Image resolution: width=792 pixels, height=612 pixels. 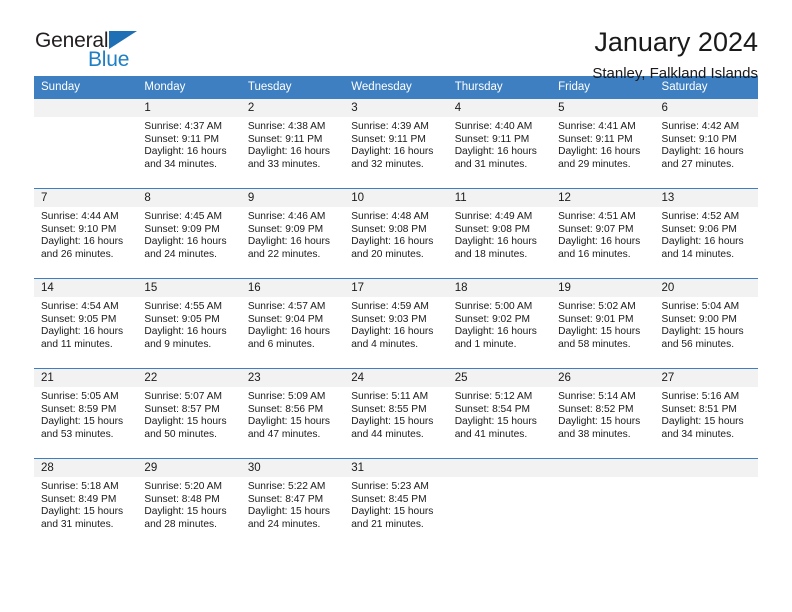 What do you see at coordinates (499, 198) in the screenshot?
I see `day-number: 11` at bounding box center [499, 198].